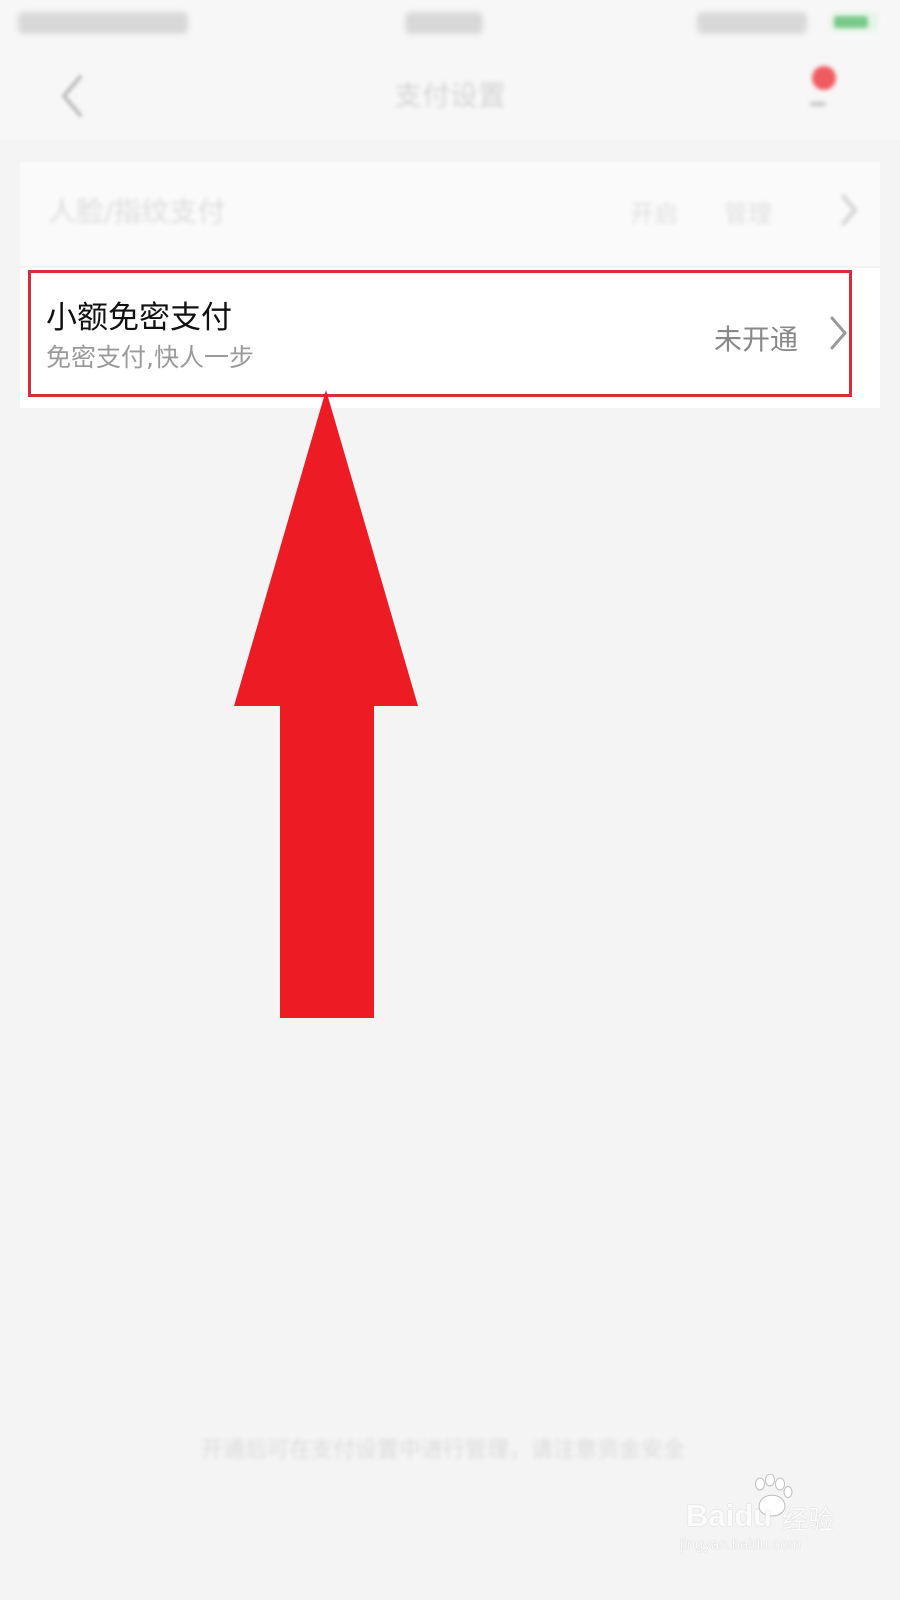 This screenshot has width=900, height=1600. I want to click on settings-row-top-action: 开启, so click(665, 209).